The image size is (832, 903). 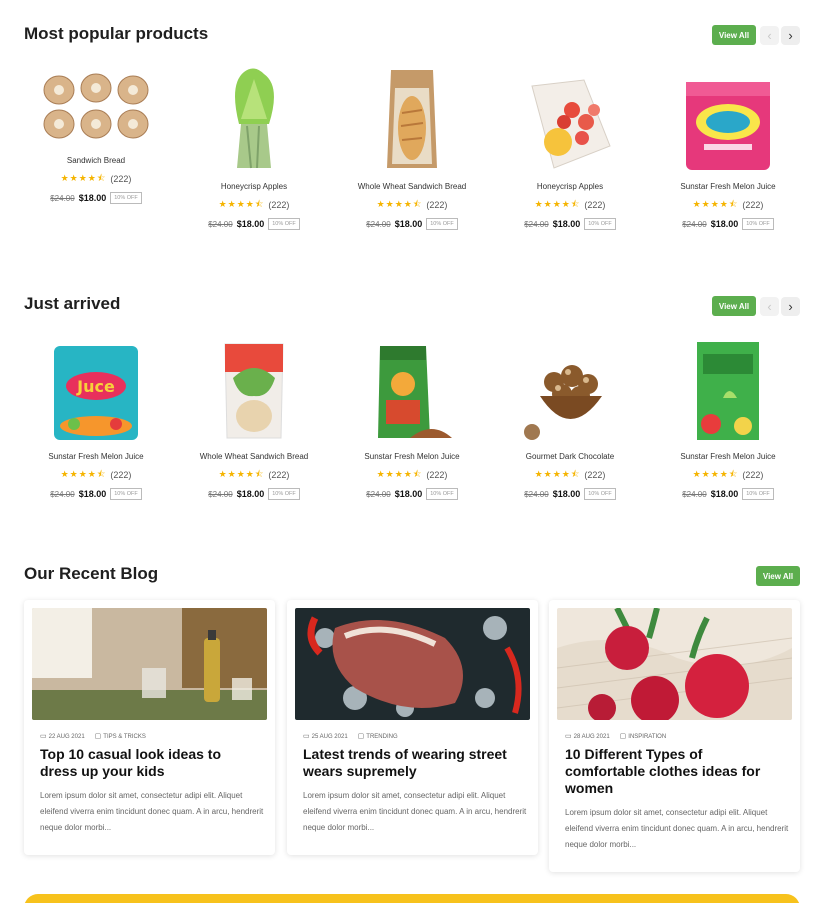 What do you see at coordinates (66, 737) in the screenshot?
I see `blog-date-text: 22 AUG 2021` at bounding box center [66, 737].